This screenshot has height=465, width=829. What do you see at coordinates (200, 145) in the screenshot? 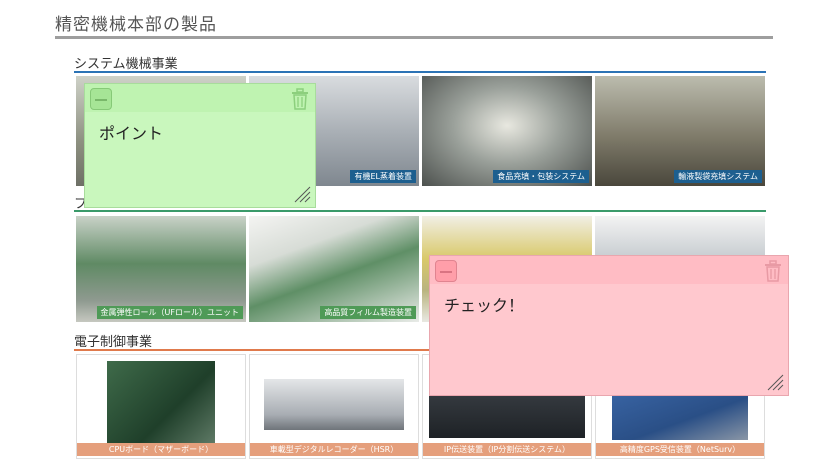
I see `sticky-note-green: ポイント` at bounding box center [200, 145].